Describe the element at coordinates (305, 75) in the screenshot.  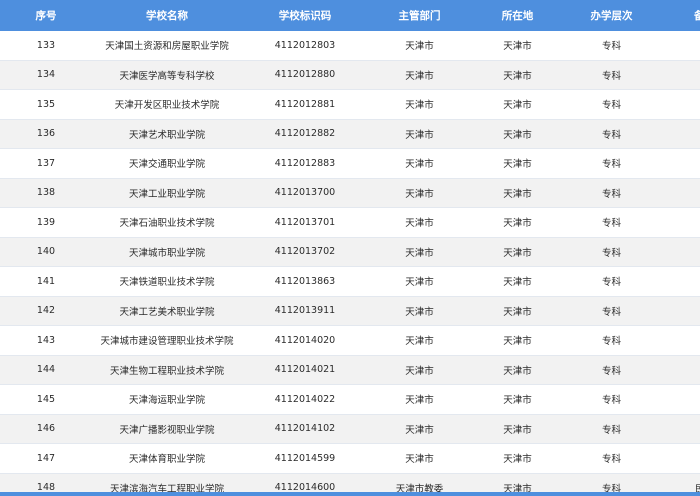
I see `cell-school-code: 4112012880` at that location.